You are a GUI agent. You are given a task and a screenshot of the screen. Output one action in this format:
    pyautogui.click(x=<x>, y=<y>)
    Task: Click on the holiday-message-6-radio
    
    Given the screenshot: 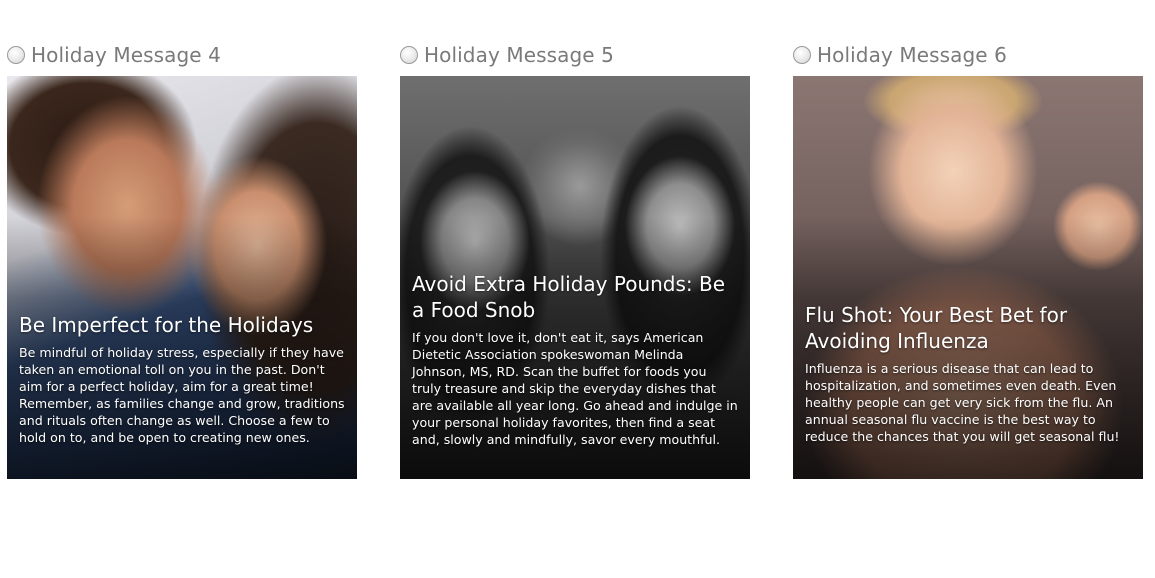 What is the action you would take?
    pyautogui.click(x=802, y=55)
    